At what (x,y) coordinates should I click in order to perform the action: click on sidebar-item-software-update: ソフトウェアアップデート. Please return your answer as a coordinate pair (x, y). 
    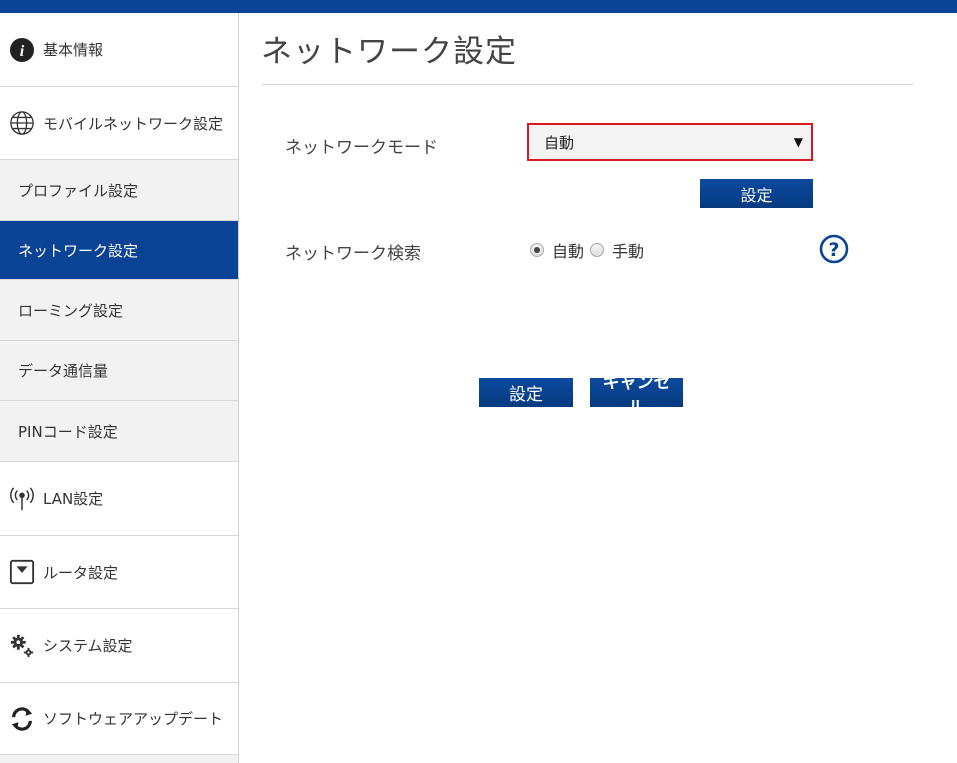
    Looking at the image, I should click on (119, 719).